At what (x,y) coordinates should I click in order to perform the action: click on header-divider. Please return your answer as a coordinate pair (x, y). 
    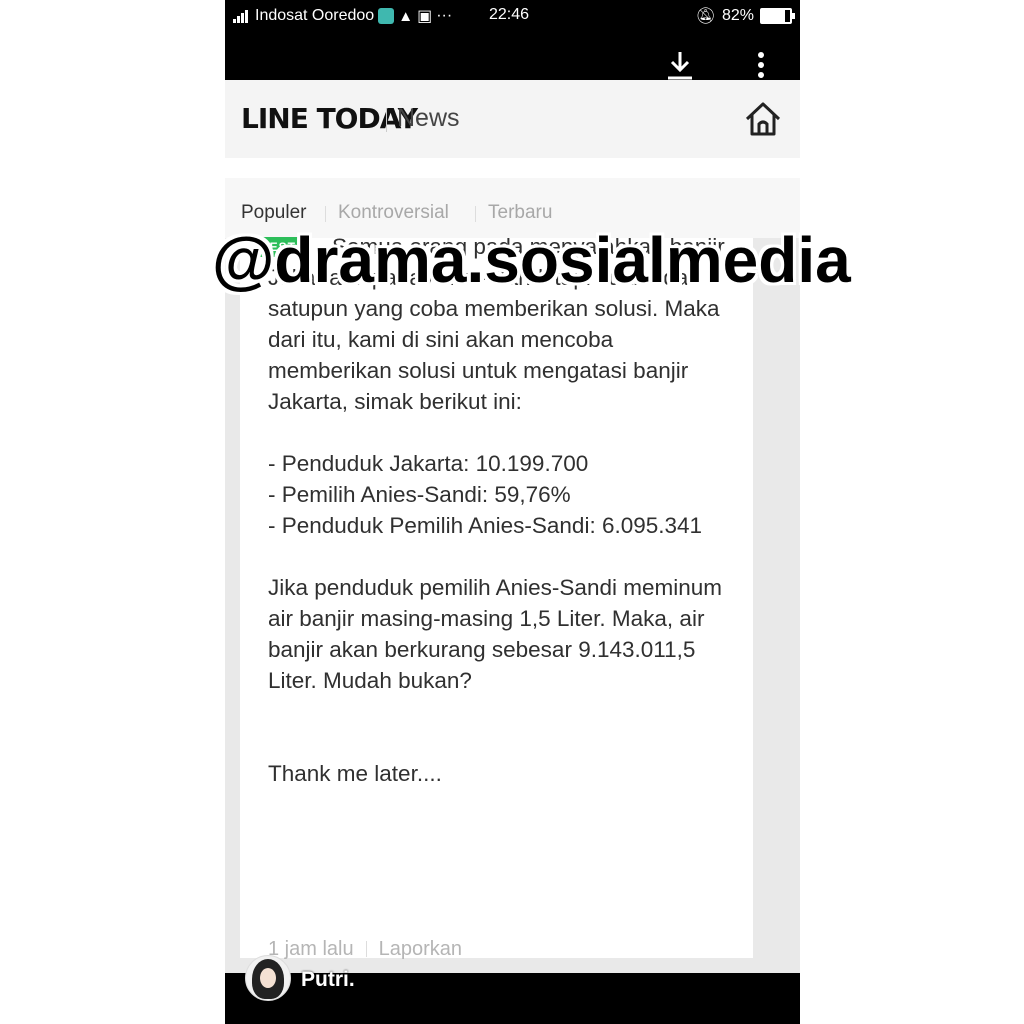
    Looking at the image, I should click on (386, 120).